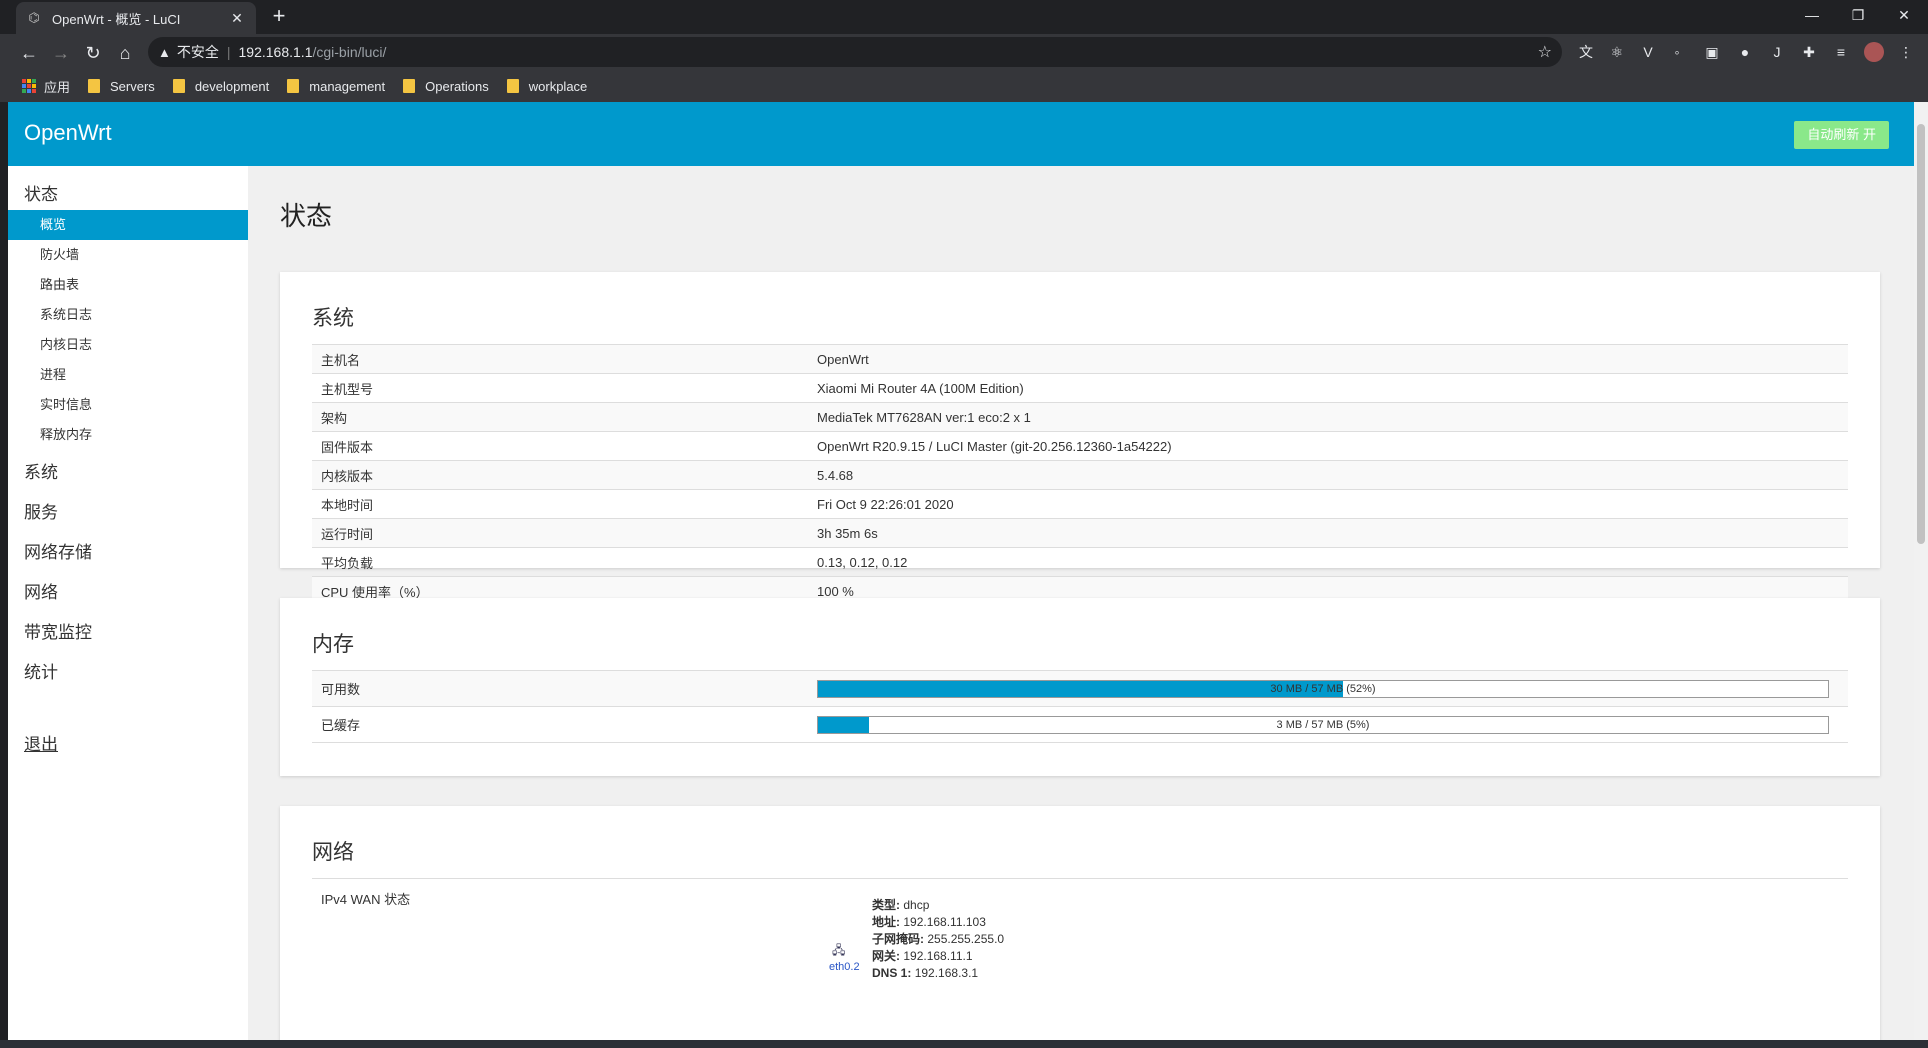 The image size is (1928, 1048). I want to click on bookmark-workplace: workplace, so click(547, 86).